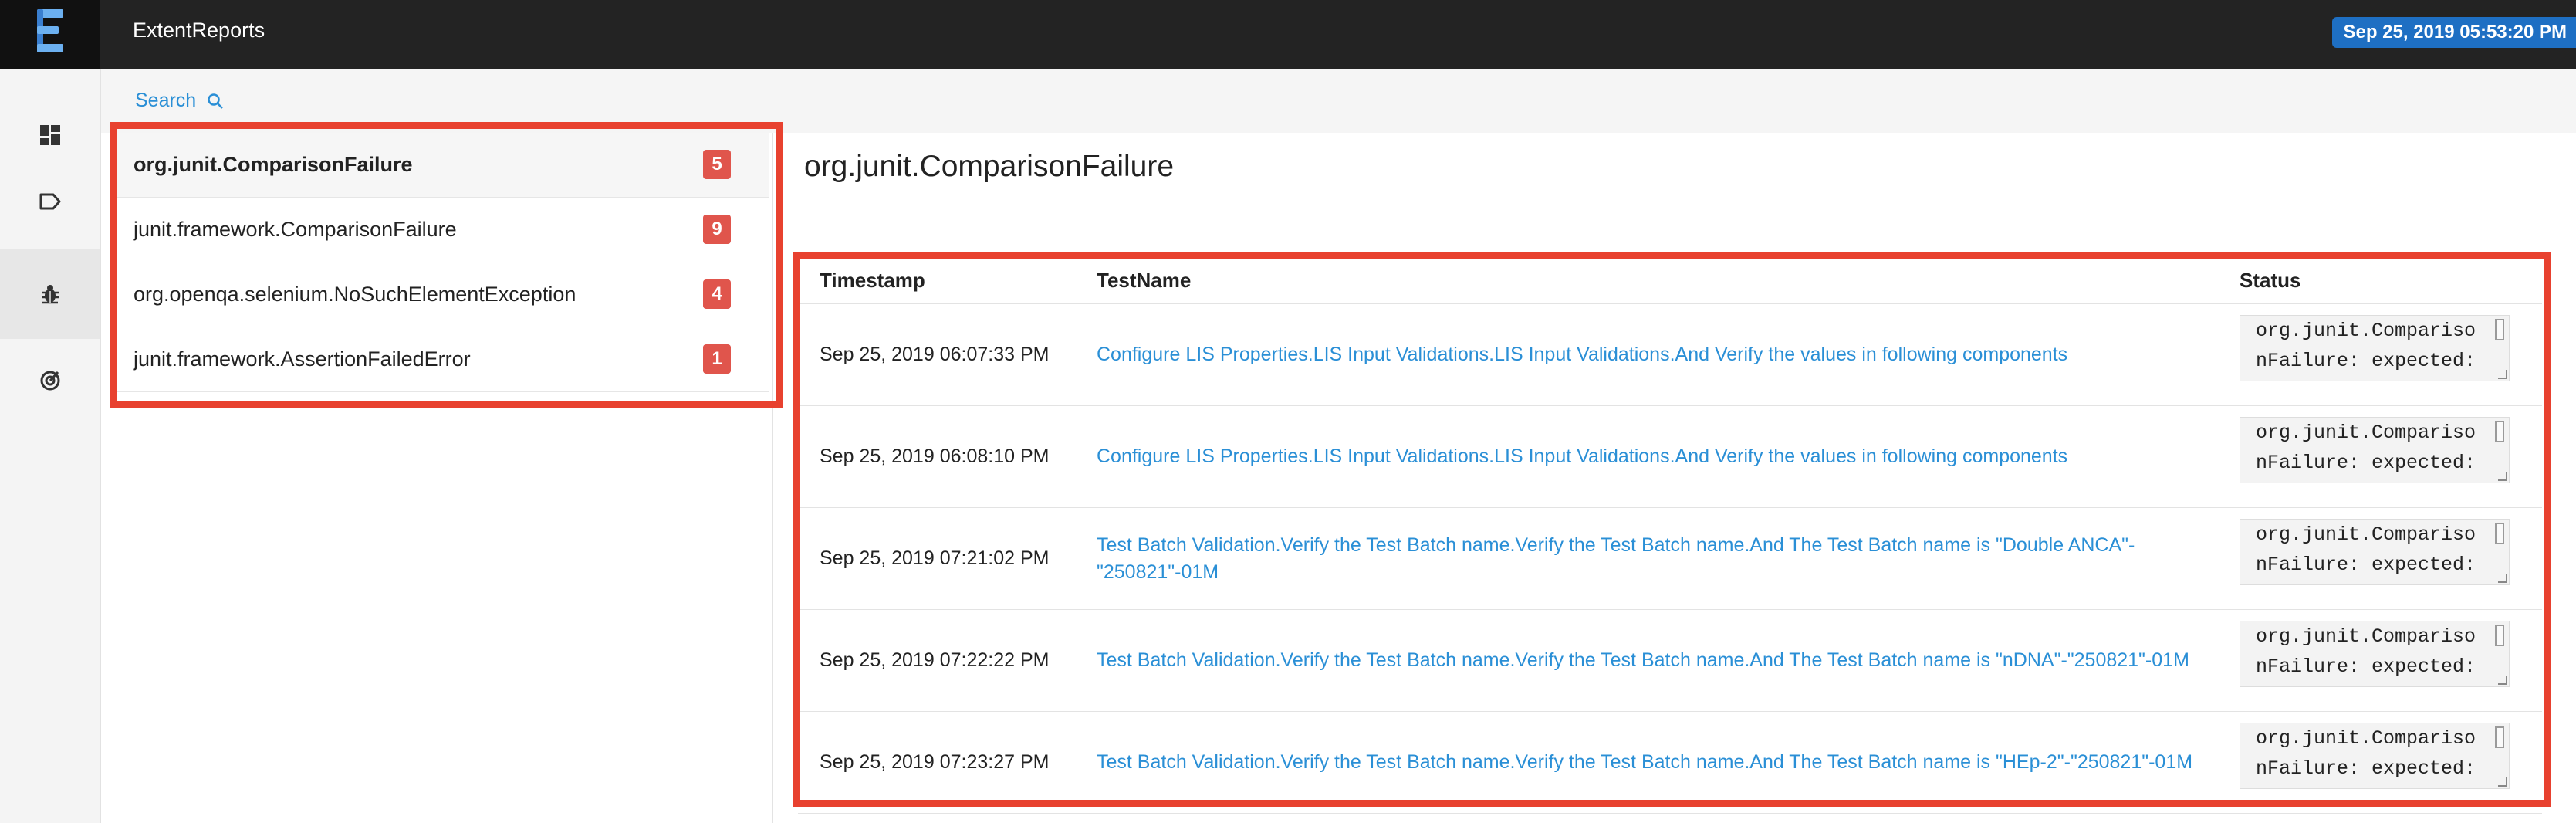 This screenshot has height=823, width=2576. What do you see at coordinates (50, 446) in the screenshot?
I see `side-nav` at bounding box center [50, 446].